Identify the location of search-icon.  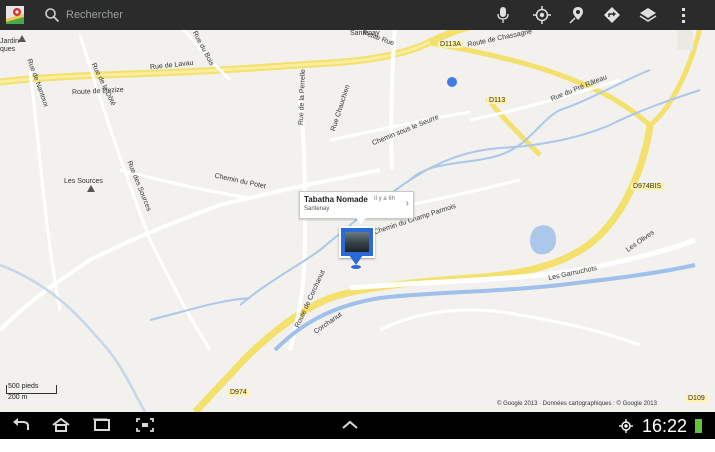
(52, 15).